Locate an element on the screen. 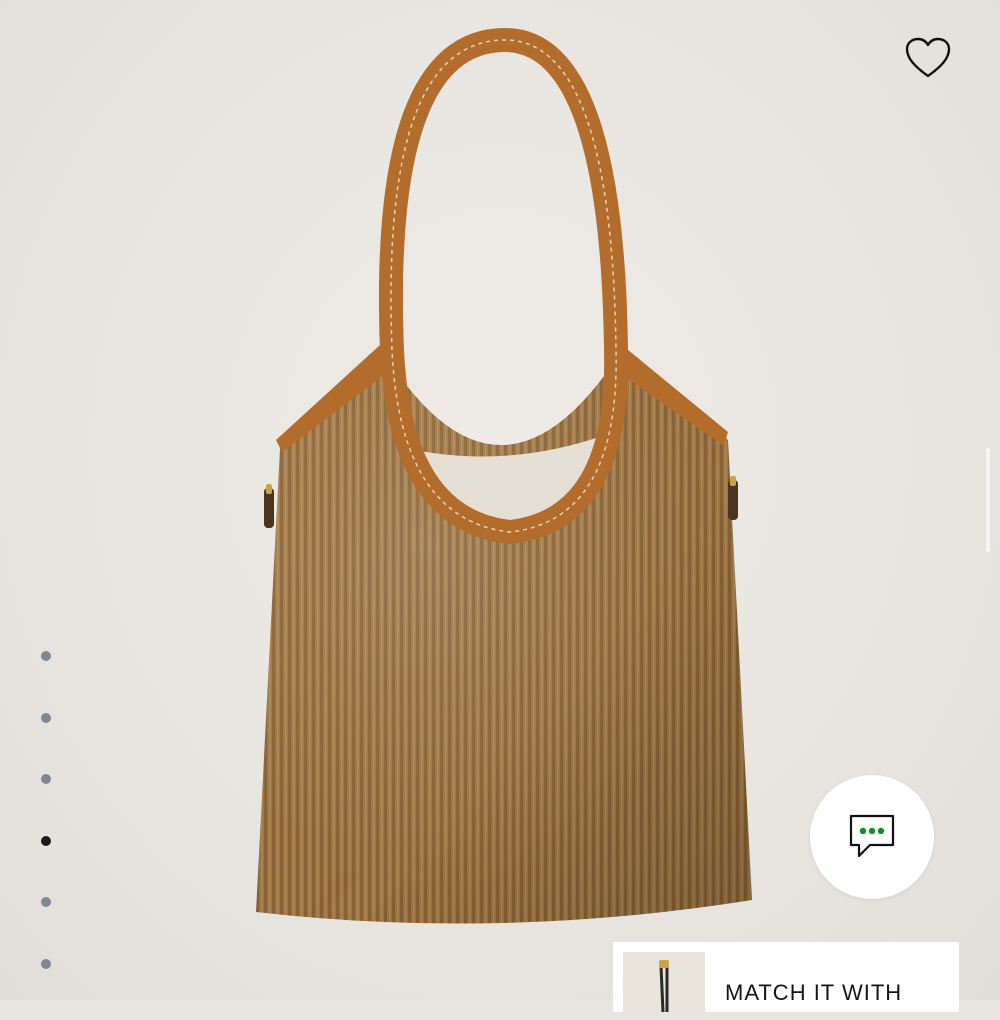 This screenshot has width=1000, height=1020. carousel-dot-active is located at coordinates (46, 840).